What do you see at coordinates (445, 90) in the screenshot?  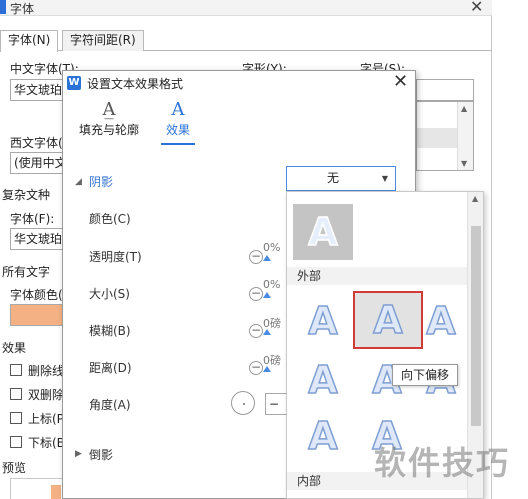 I see `font-size-field` at bounding box center [445, 90].